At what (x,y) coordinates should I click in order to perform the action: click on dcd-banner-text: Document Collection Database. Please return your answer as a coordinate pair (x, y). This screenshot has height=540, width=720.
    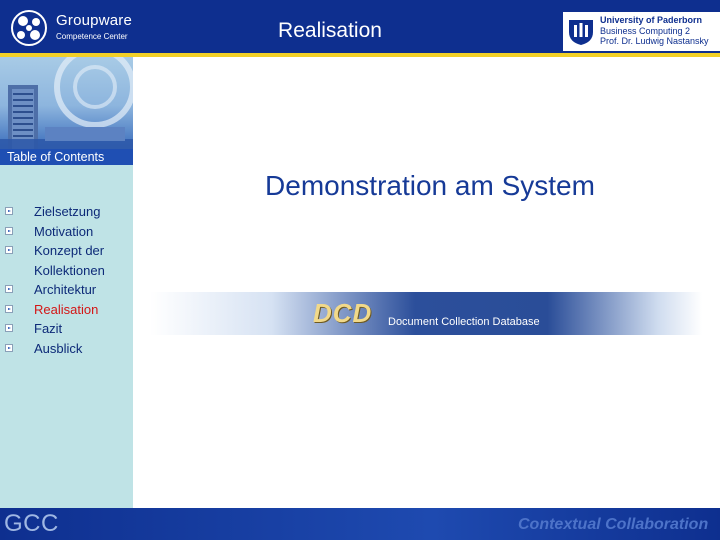
    Looking at the image, I should click on (464, 322).